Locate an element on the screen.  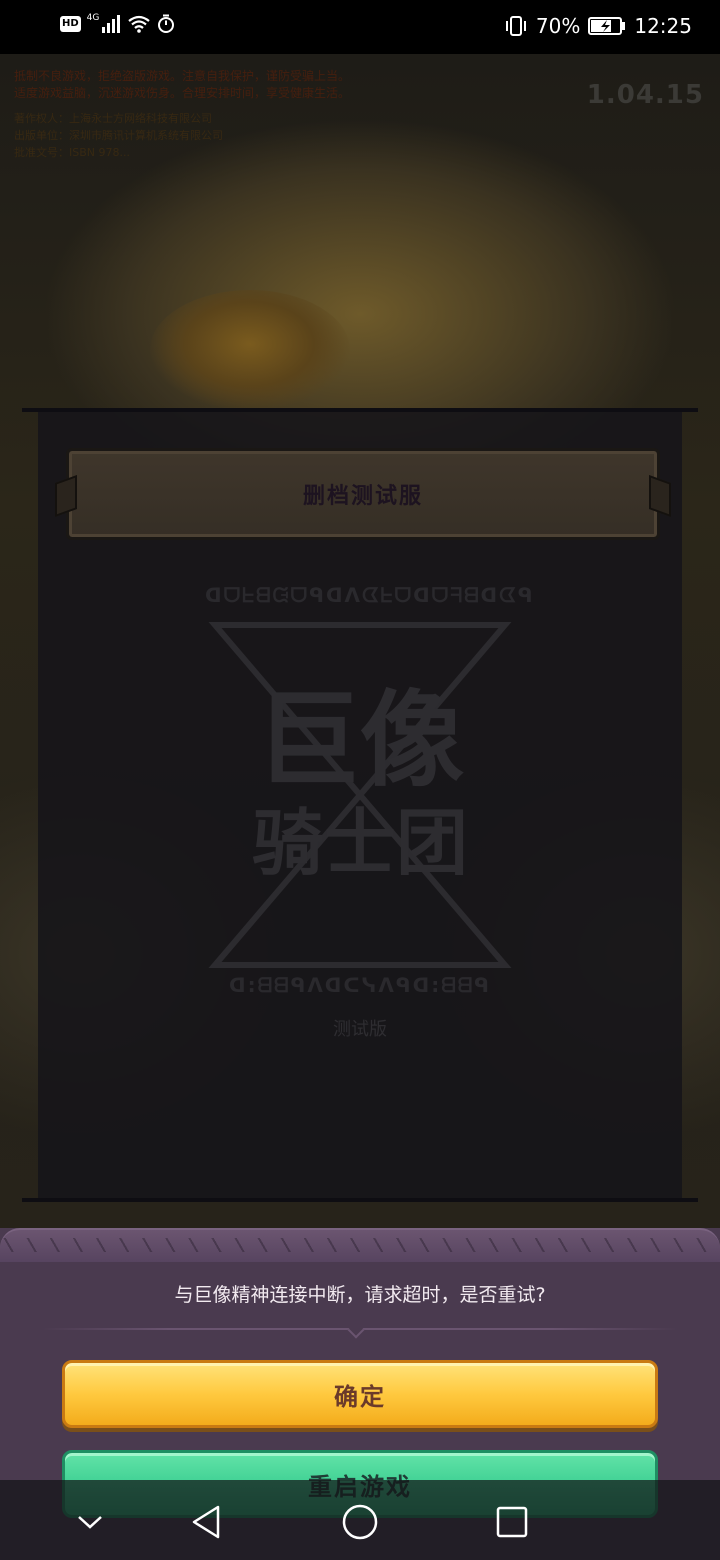
wifi-icon is located at coordinates (139, 24).